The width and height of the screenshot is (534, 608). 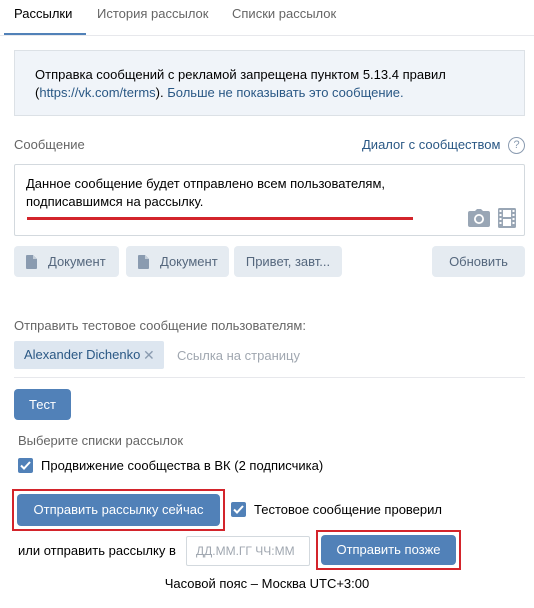 I want to click on tab-mailings: Рассылки, so click(x=43, y=13).